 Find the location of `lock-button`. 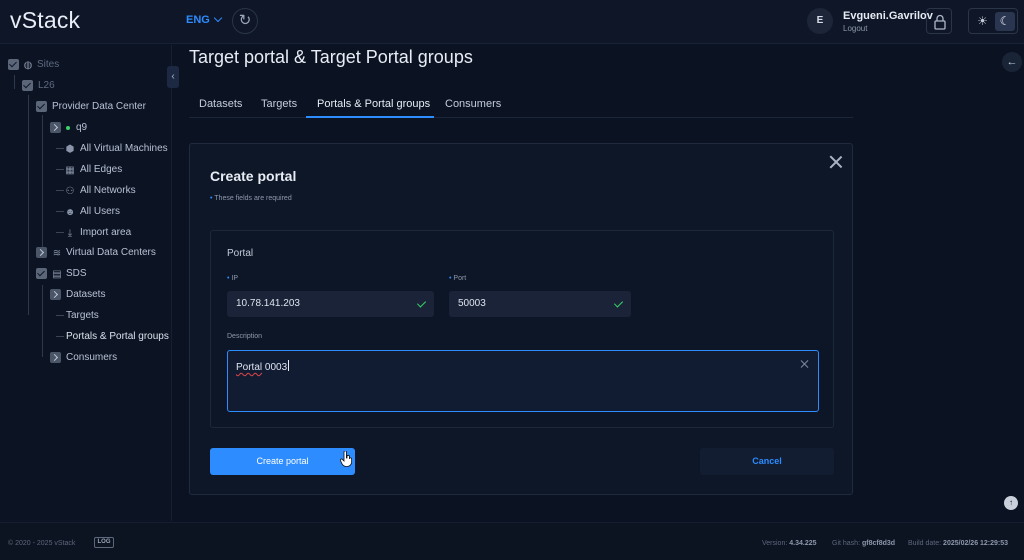

lock-button is located at coordinates (939, 21).